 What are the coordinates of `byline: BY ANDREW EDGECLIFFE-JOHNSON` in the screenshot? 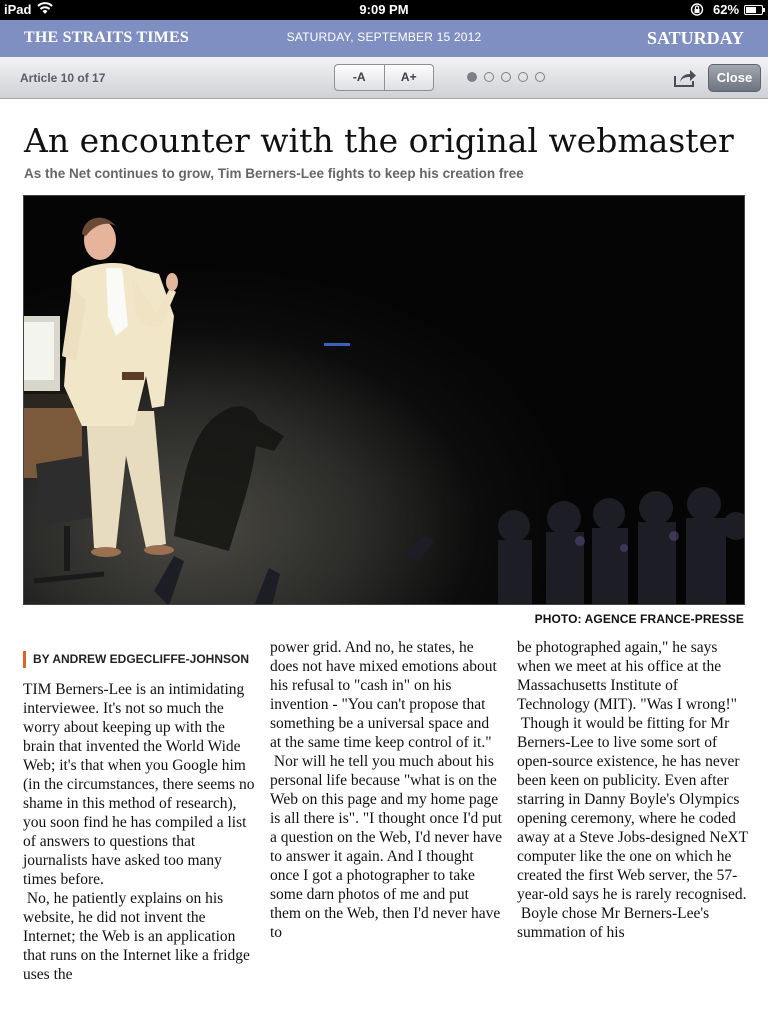 It's located at (139, 659).